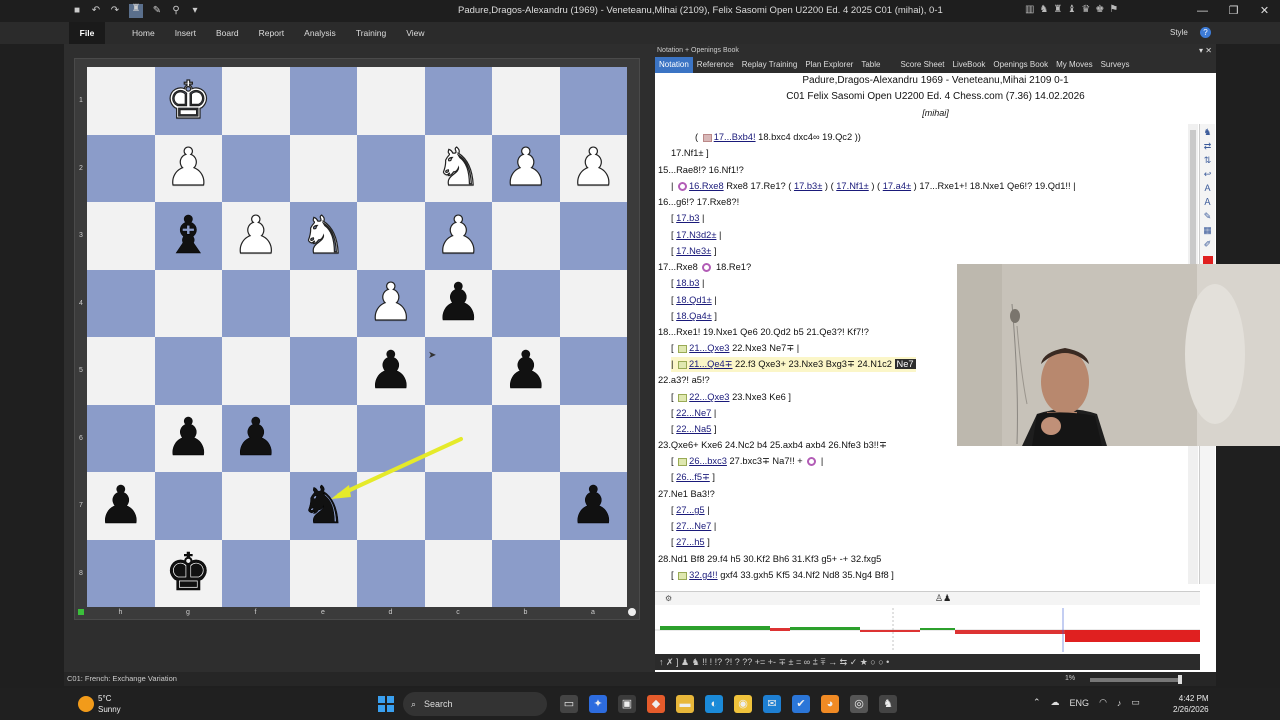  I want to click on tool-icon: A, so click(1208, 188).